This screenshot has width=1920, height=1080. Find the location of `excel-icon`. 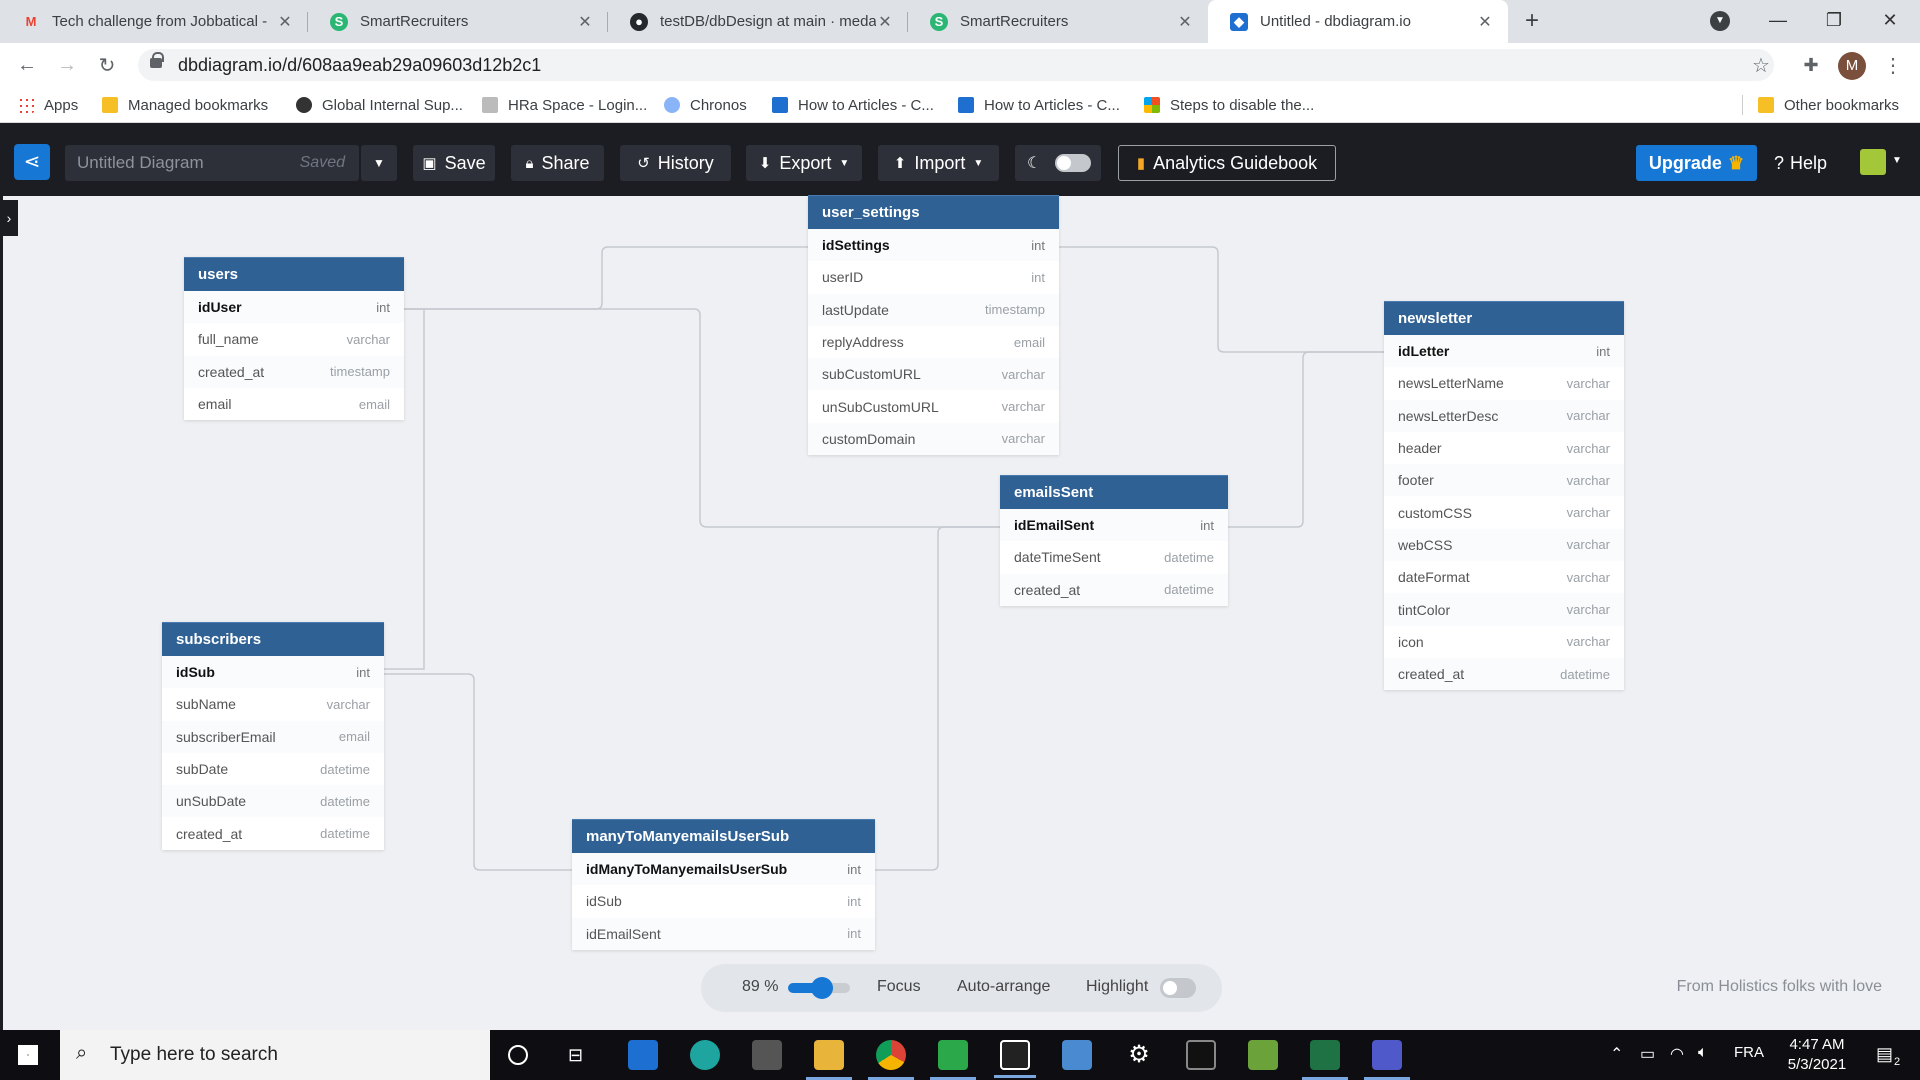

excel-icon is located at coordinates (1325, 1060).